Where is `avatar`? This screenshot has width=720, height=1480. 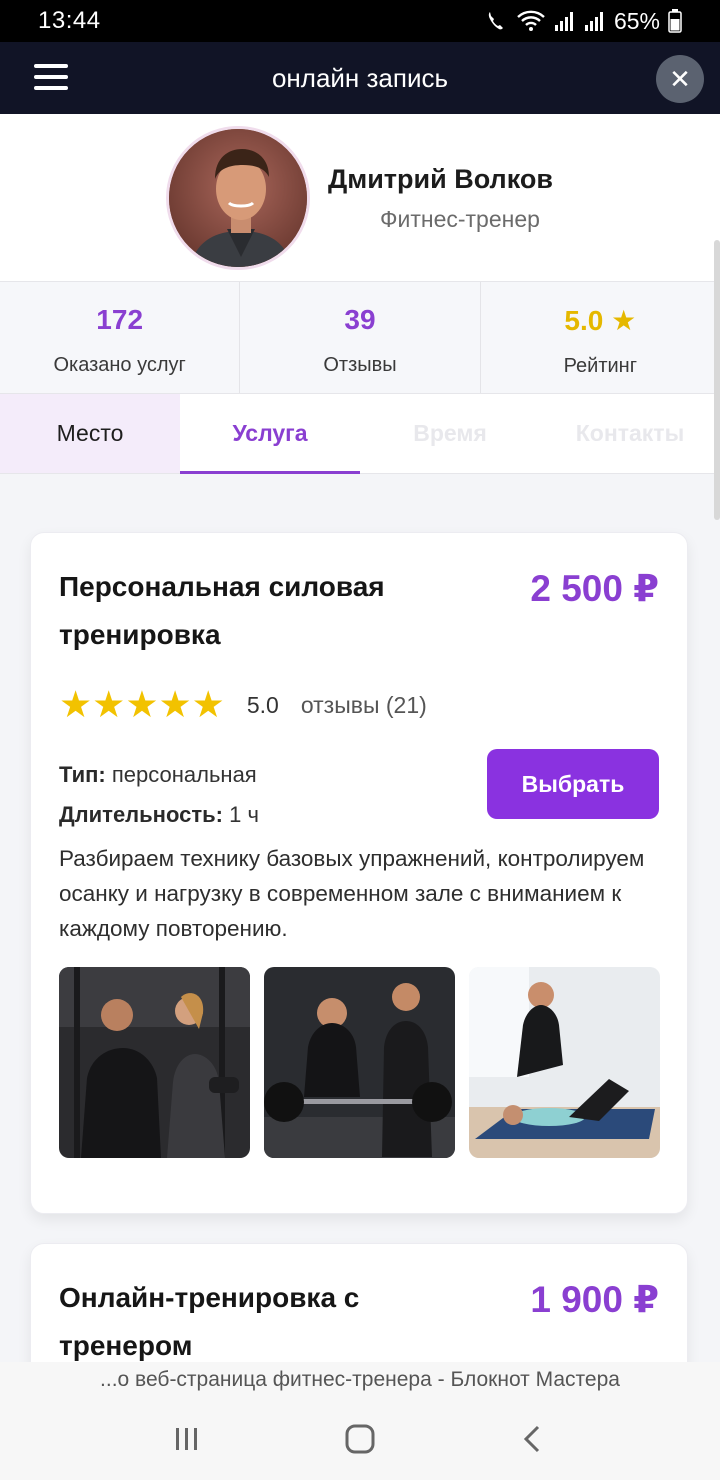
avatar is located at coordinates (238, 198).